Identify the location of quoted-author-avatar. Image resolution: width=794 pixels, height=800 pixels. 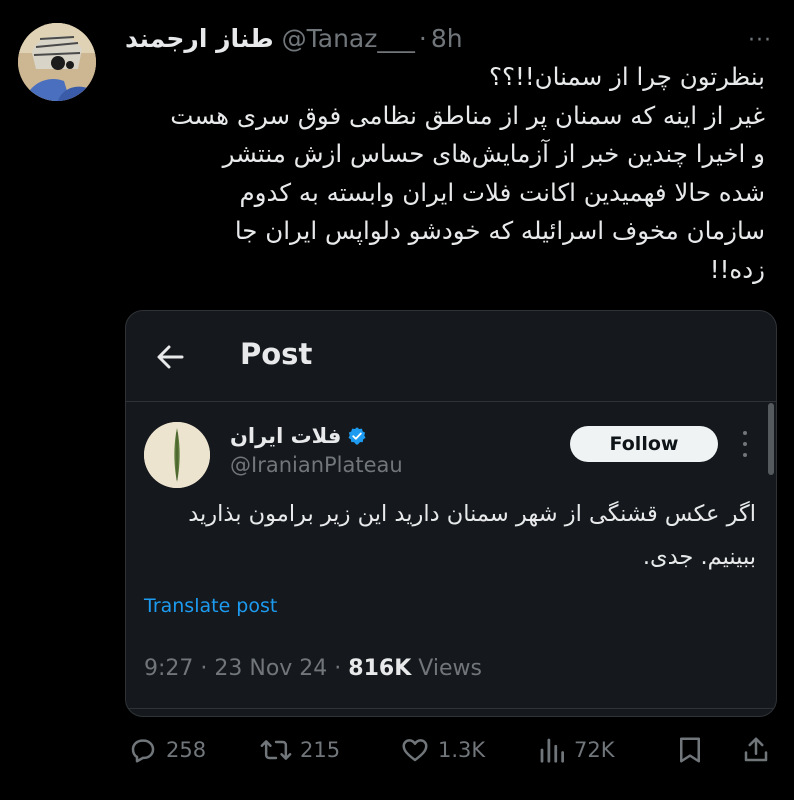
(177, 455).